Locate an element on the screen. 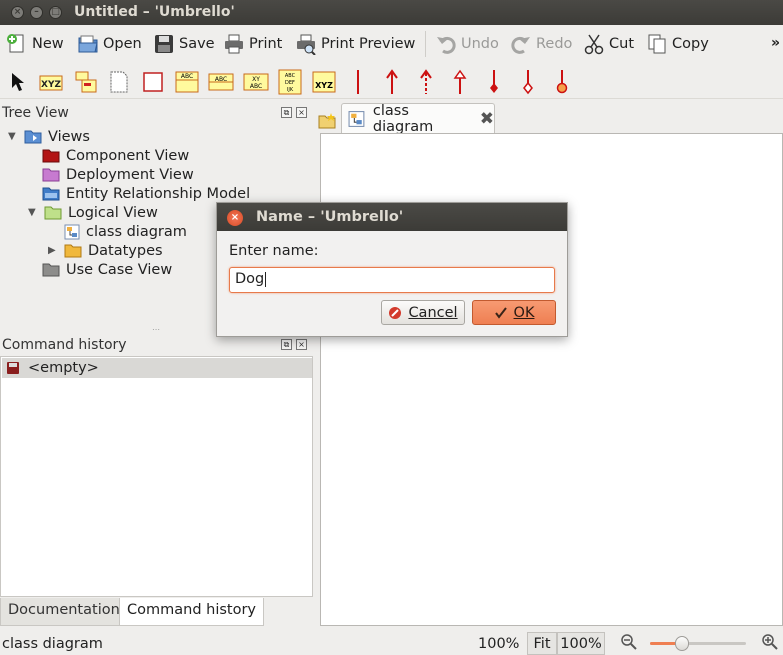 This screenshot has width=783, height=655. dialog-title: Name – 'Umbrello' is located at coordinates (330, 217).